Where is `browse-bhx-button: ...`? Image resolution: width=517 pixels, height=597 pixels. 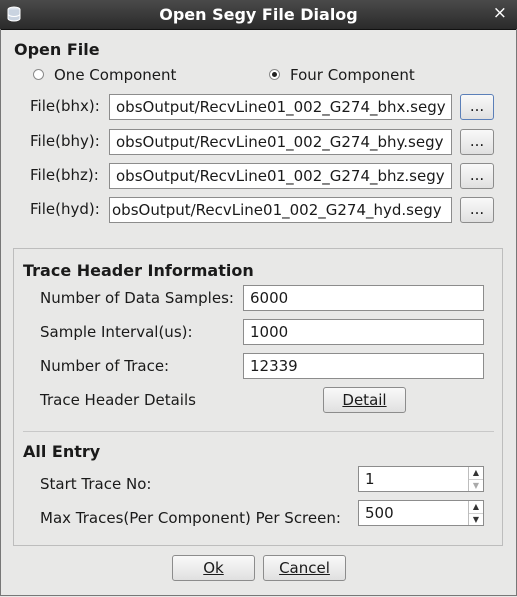
browse-bhx-button: ... is located at coordinates (477, 107).